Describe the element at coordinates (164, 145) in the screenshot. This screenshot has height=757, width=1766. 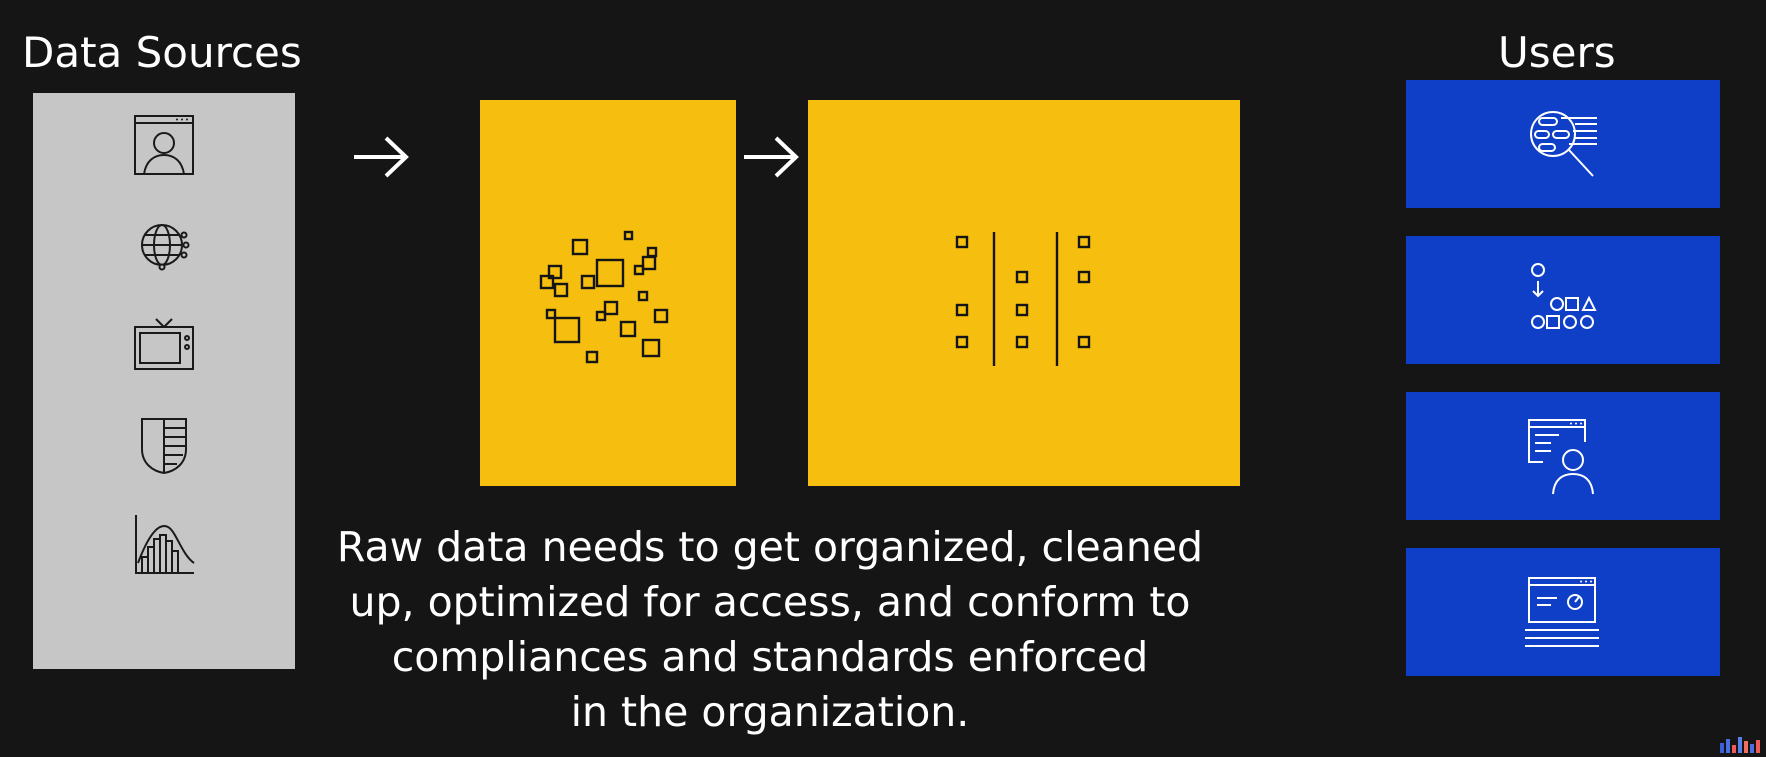
I see `user-profile-icon` at that location.